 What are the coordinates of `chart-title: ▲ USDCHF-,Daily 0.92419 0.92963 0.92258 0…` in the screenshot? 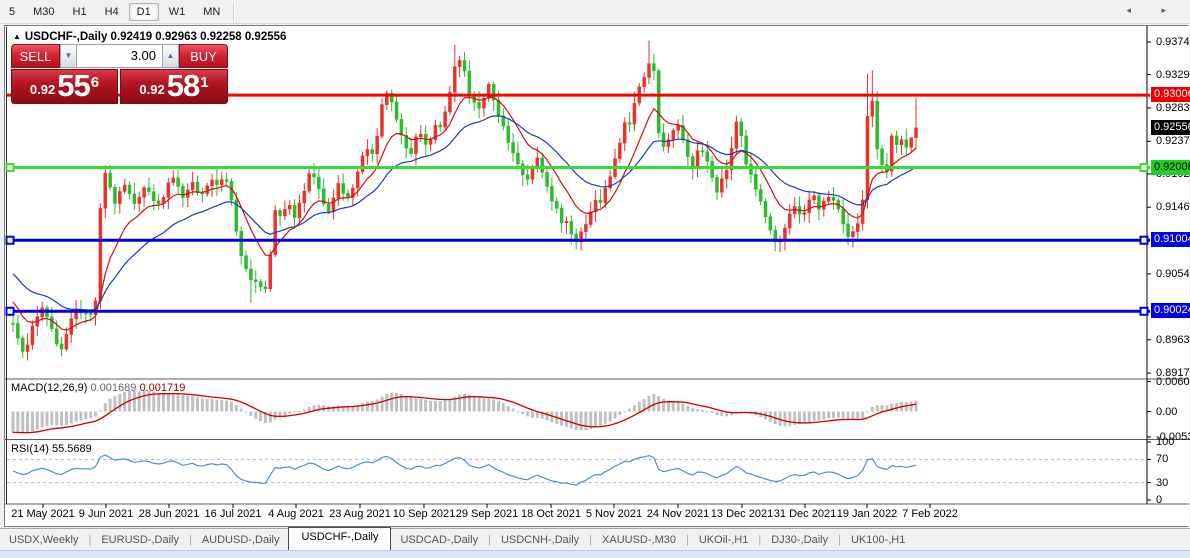 It's located at (150, 37).